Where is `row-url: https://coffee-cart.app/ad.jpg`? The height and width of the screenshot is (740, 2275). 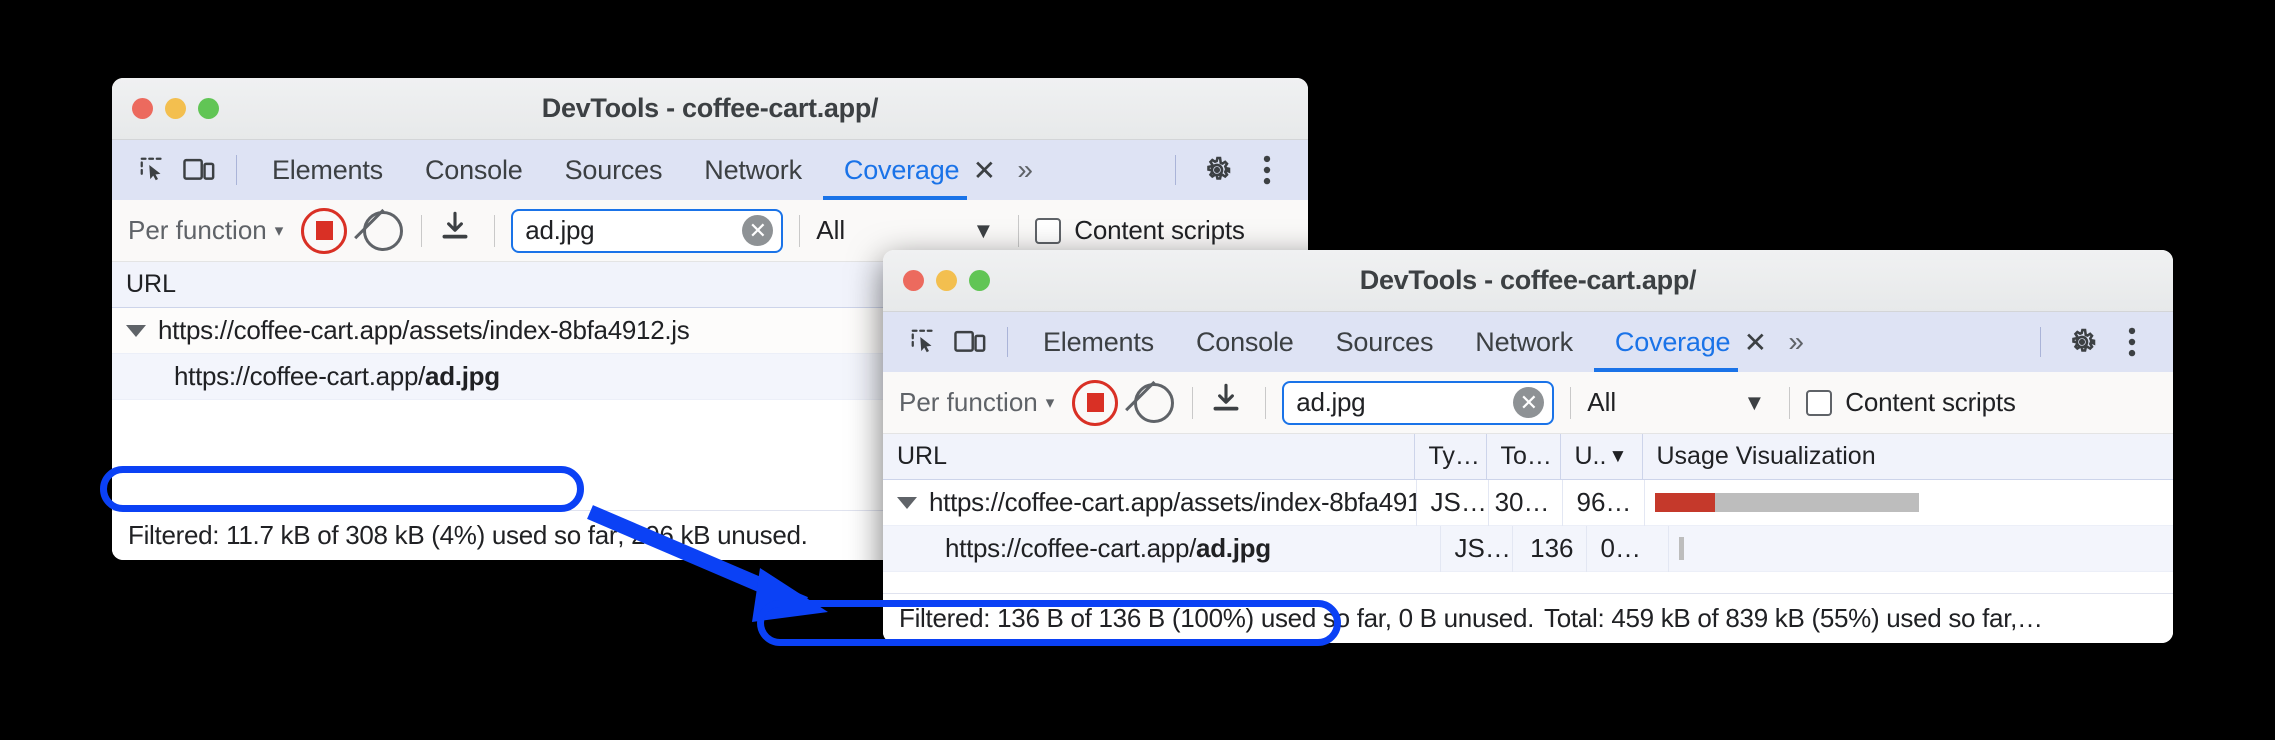 row-url: https://coffee-cart.app/ad.jpg is located at coordinates (1162, 548).